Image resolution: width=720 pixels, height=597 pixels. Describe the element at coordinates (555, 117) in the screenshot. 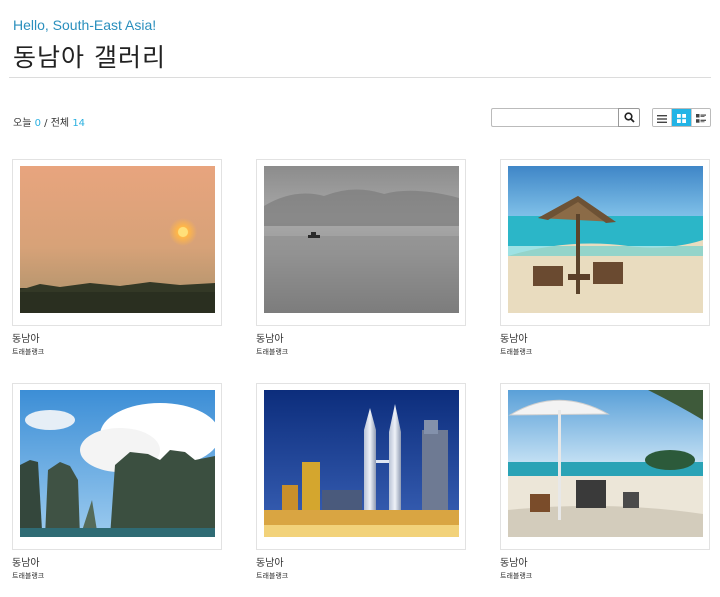

I see `search-input` at that location.